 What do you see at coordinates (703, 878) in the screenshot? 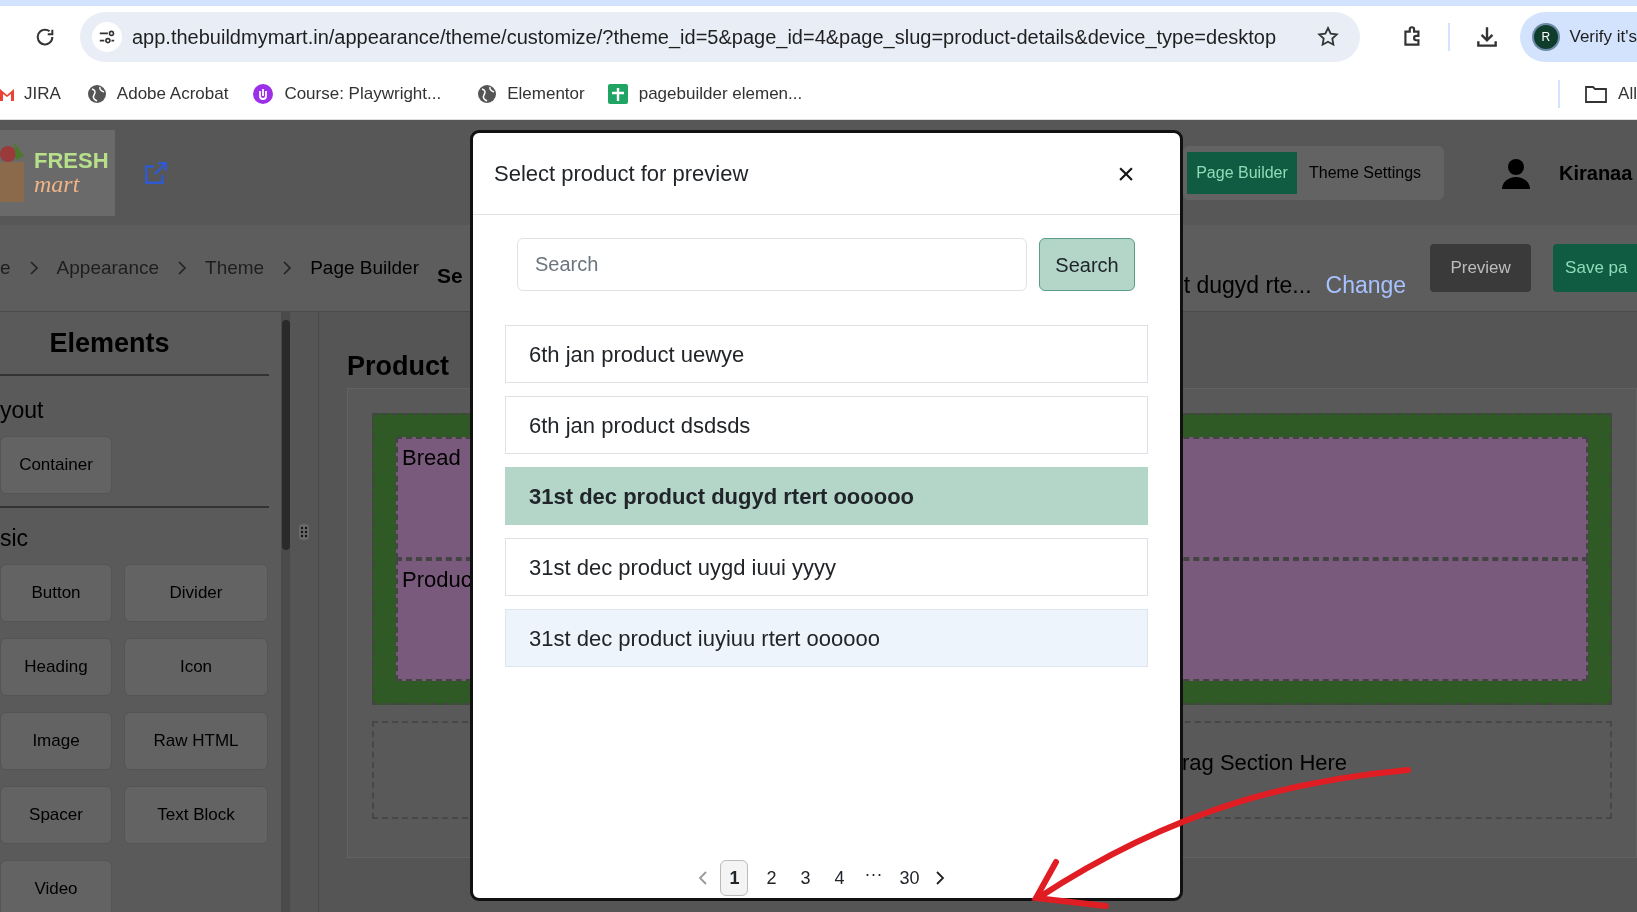
I see `previous-page-icon` at bounding box center [703, 878].